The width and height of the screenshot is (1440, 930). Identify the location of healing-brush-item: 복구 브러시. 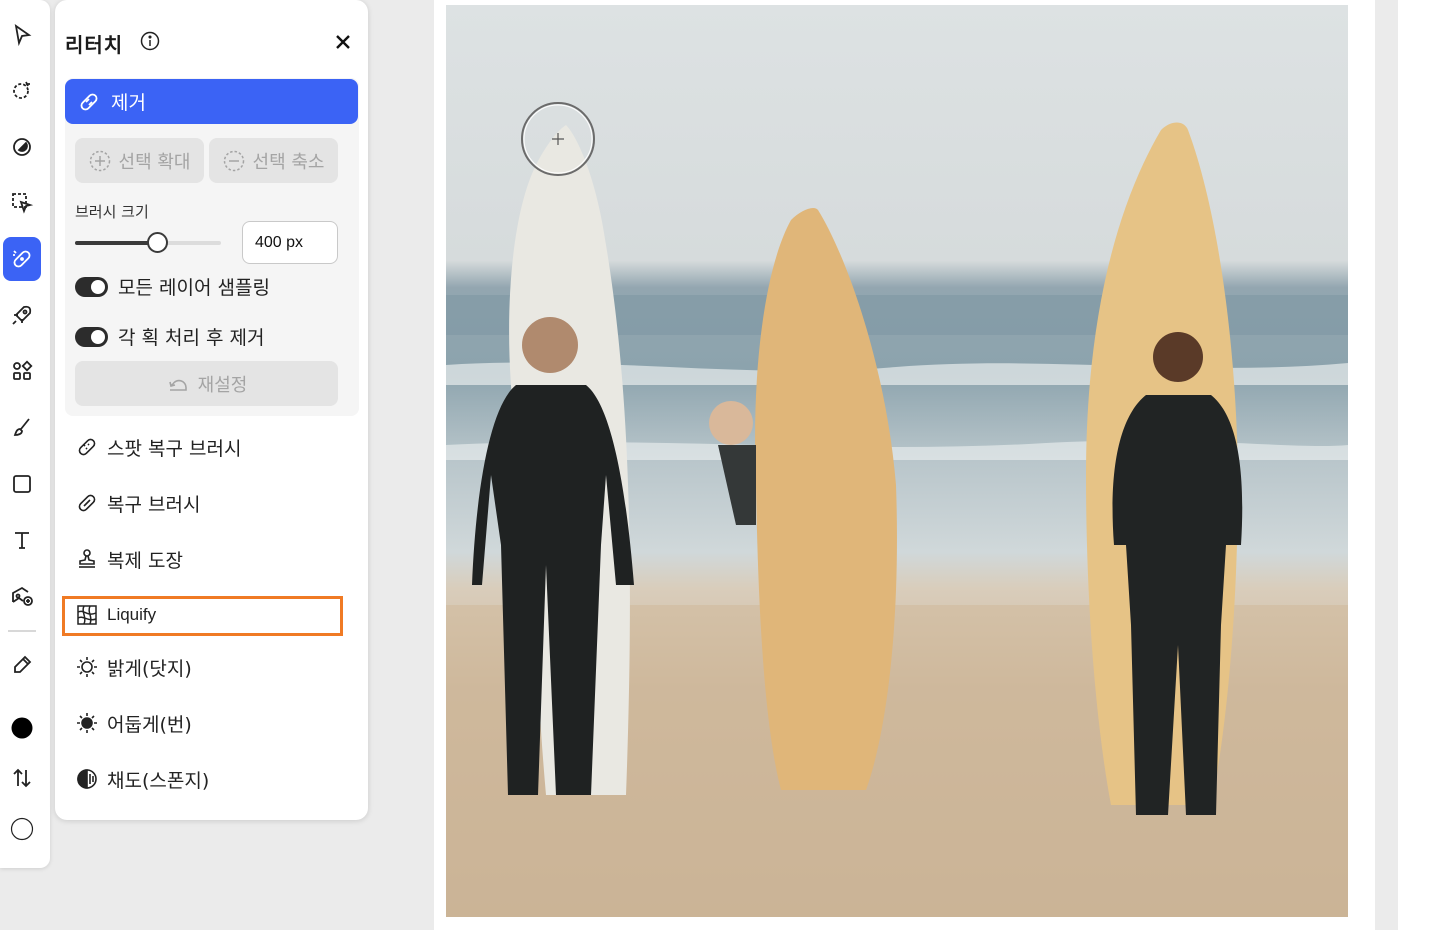
(137, 503).